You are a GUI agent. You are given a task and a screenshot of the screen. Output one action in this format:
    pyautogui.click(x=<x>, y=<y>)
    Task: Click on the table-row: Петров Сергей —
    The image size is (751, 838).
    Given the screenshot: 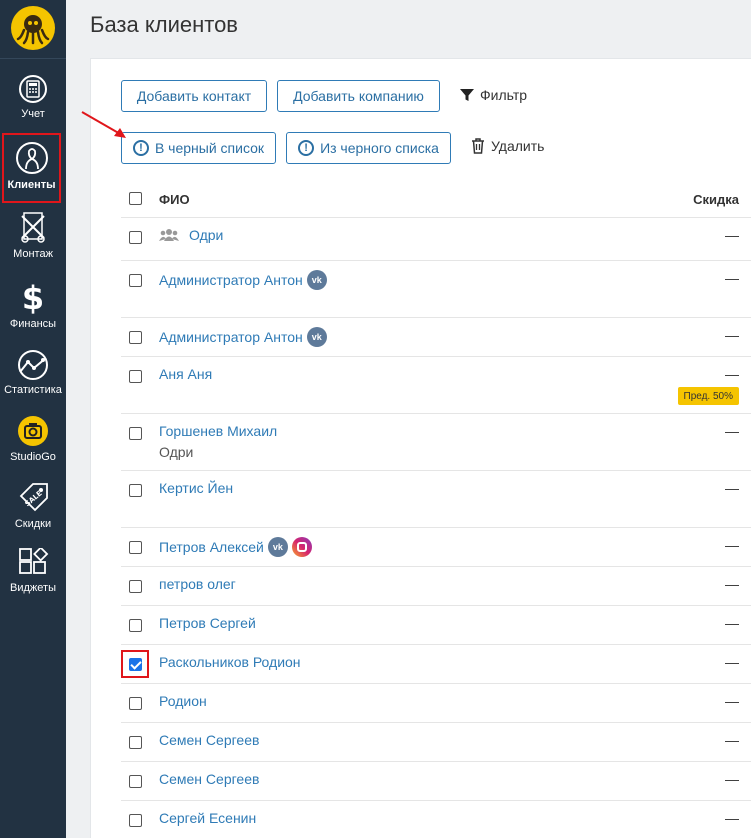 What is the action you would take?
    pyautogui.click(x=436, y=625)
    